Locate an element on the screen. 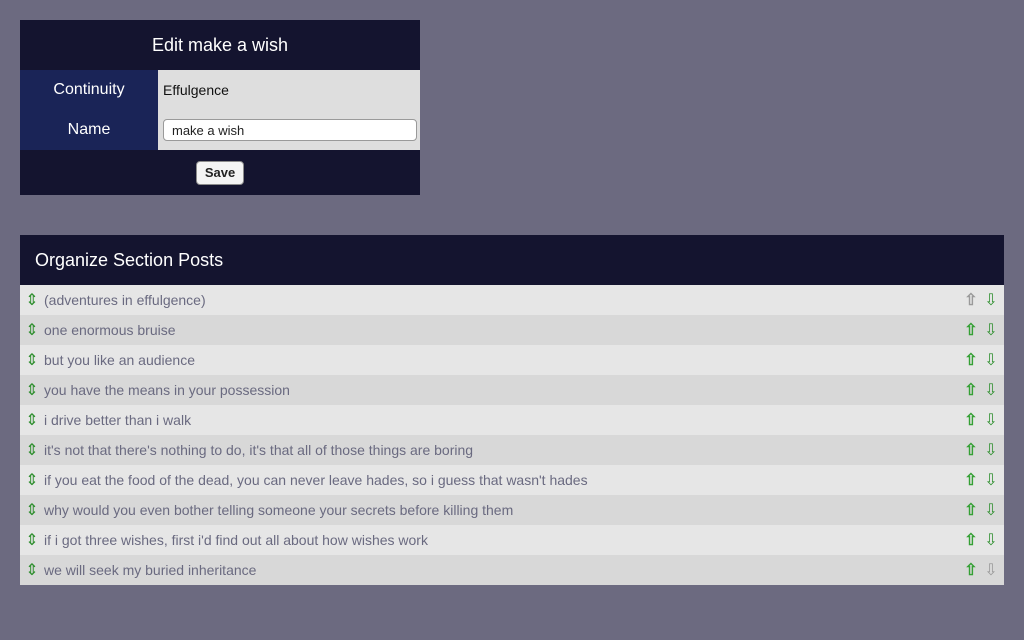  continuity-row: Continuity Effulgence is located at coordinates (220, 90).